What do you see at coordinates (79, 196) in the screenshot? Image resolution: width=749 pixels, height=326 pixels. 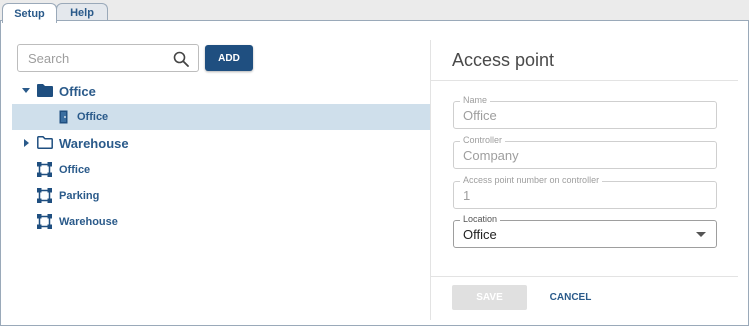 I see `tree-item-label: Parking` at bounding box center [79, 196].